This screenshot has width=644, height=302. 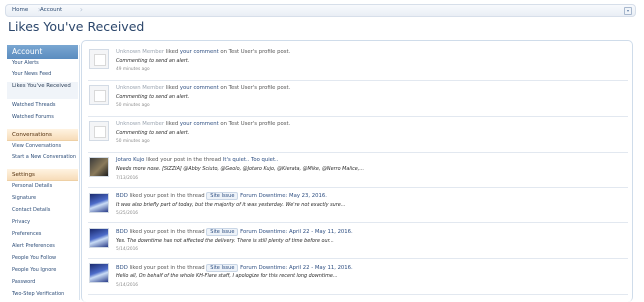 I want to click on breadcrumb-jump-icon: ▾, so click(x=628, y=11).